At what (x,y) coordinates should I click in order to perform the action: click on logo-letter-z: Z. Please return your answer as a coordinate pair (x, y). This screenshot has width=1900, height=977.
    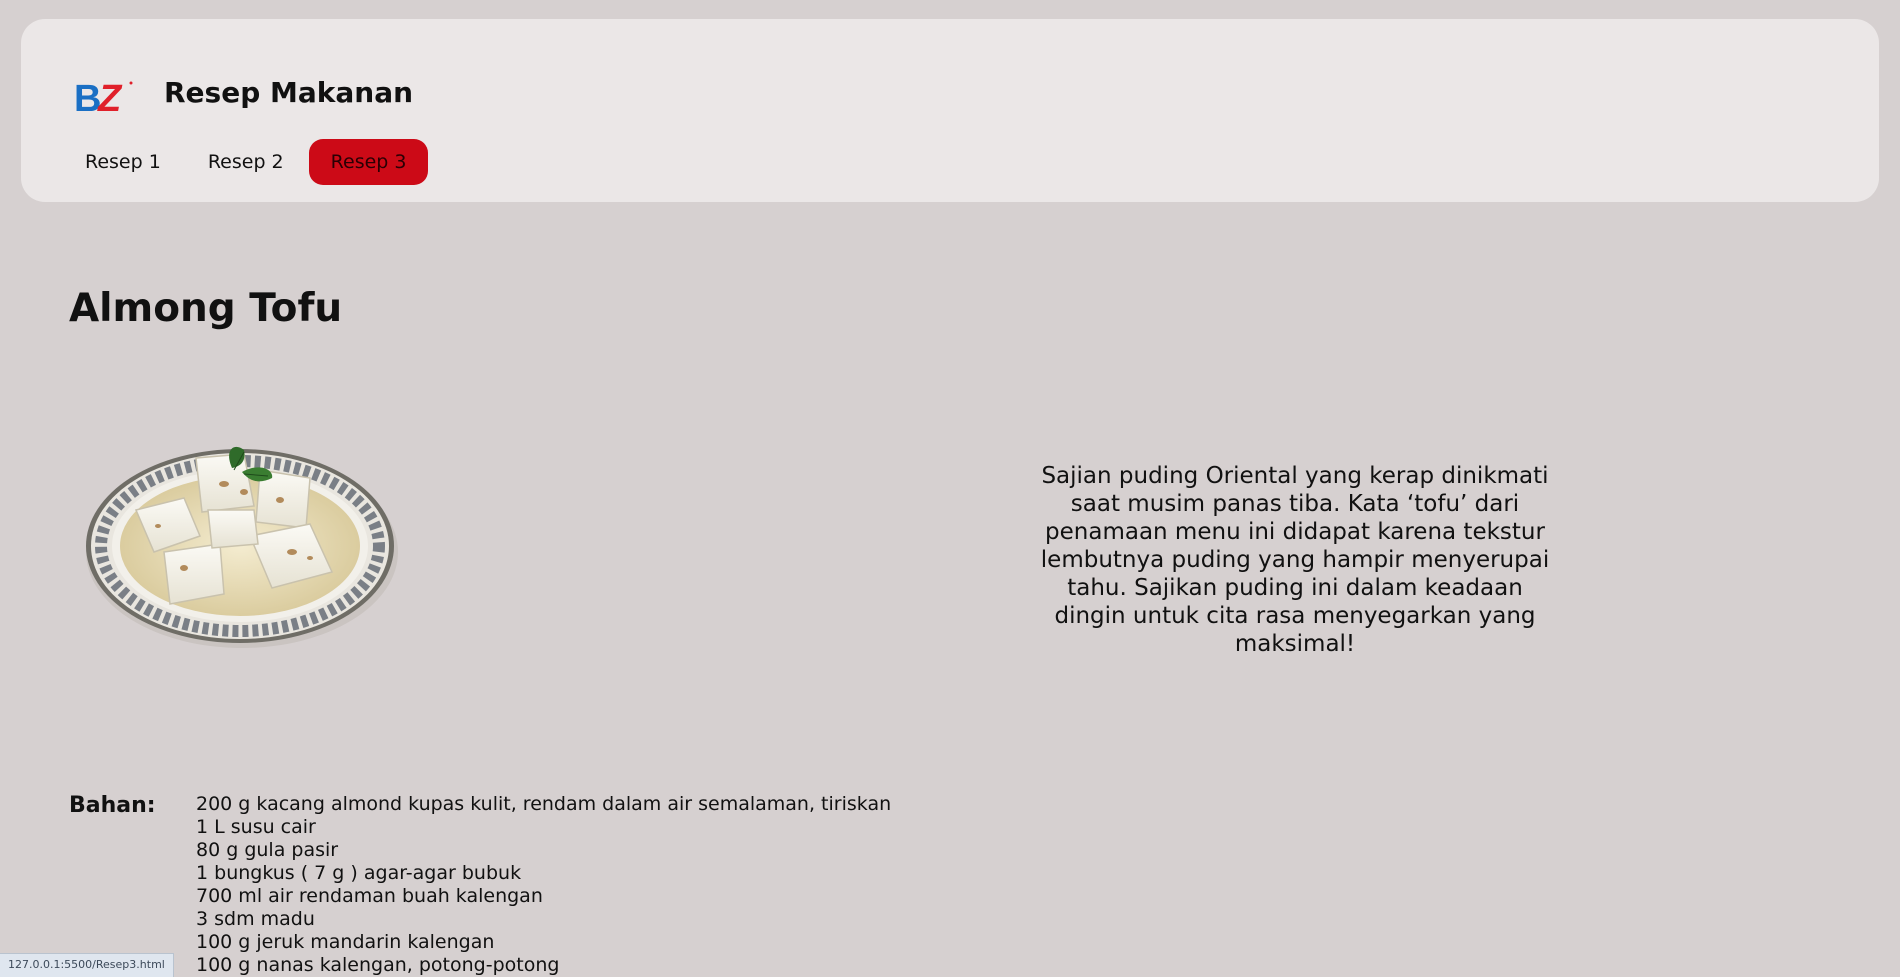
    Looking at the image, I should click on (110, 97).